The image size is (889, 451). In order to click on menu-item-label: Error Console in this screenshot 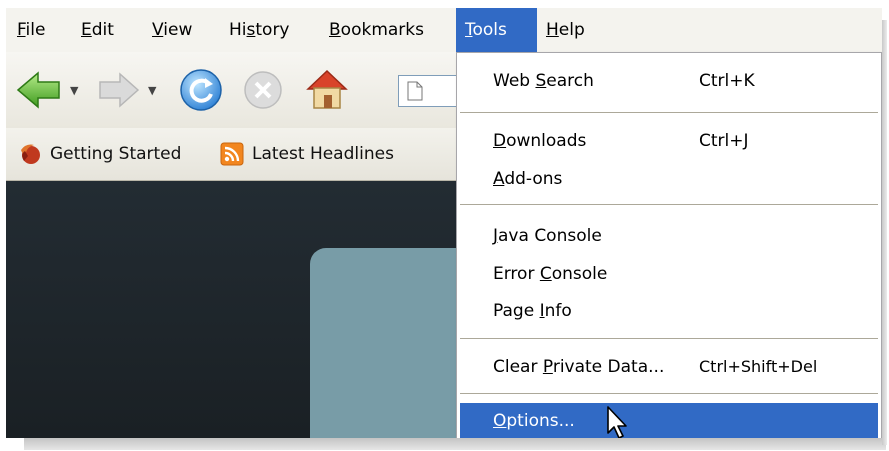, I will do `click(550, 274)`.